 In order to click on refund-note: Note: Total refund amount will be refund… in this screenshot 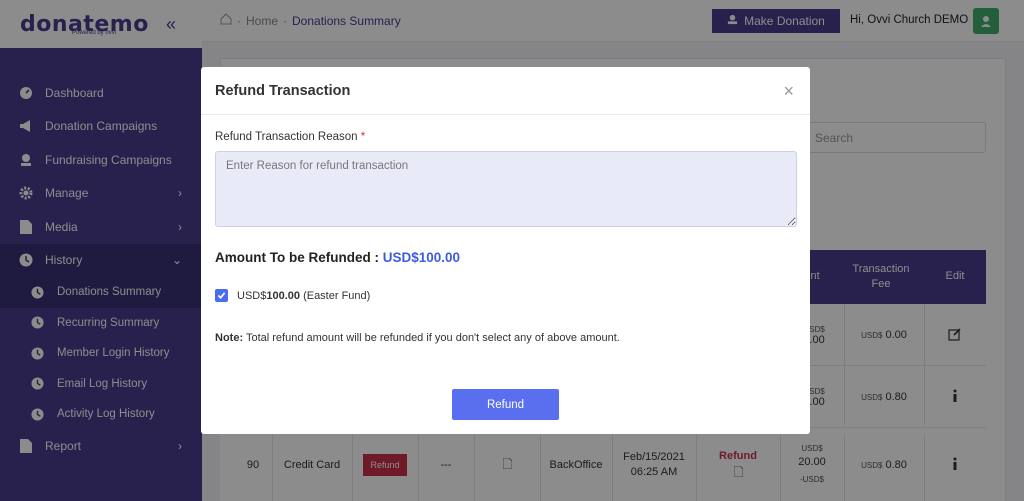, I will do `click(417, 338)`.